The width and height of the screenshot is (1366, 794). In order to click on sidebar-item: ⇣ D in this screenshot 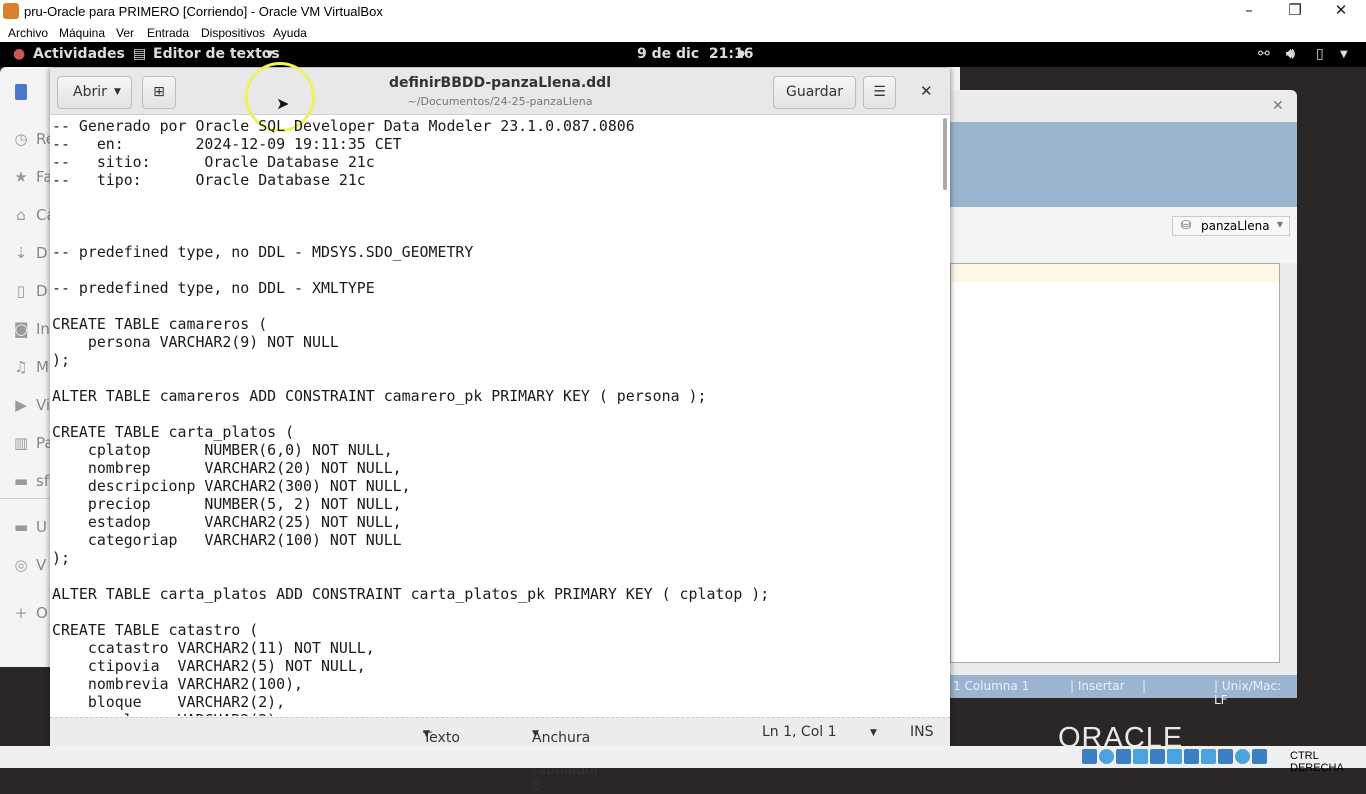, I will do `click(31, 253)`.